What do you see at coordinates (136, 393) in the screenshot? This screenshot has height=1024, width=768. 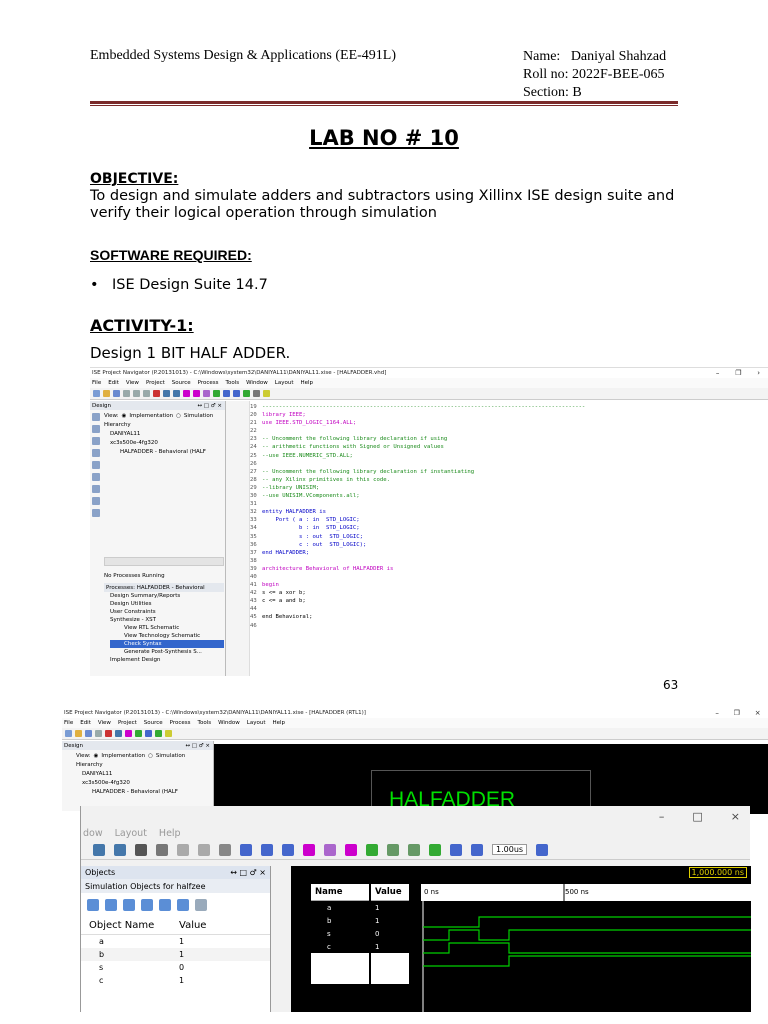 I see `copy-icon` at bounding box center [136, 393].